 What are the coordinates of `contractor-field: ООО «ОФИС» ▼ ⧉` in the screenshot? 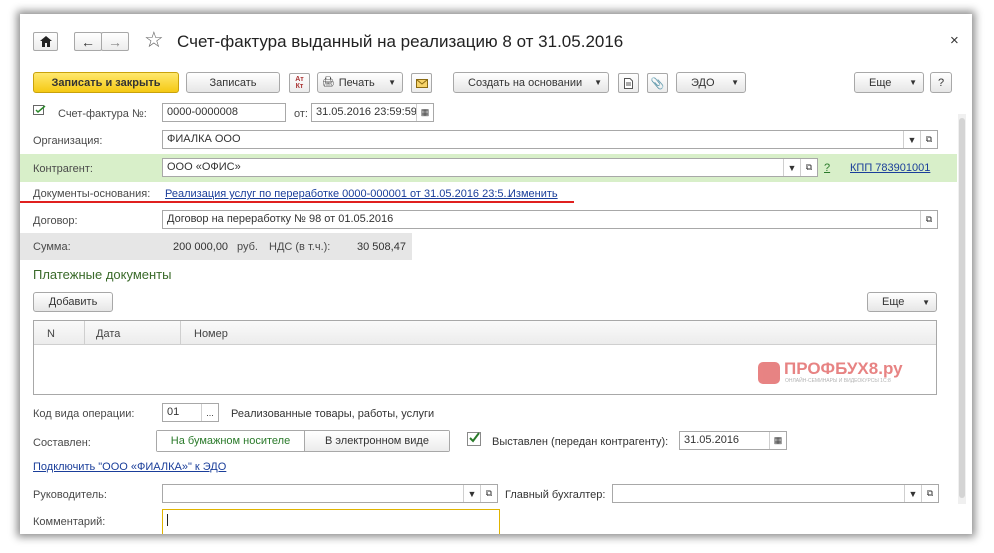 It's located at (490, 167).